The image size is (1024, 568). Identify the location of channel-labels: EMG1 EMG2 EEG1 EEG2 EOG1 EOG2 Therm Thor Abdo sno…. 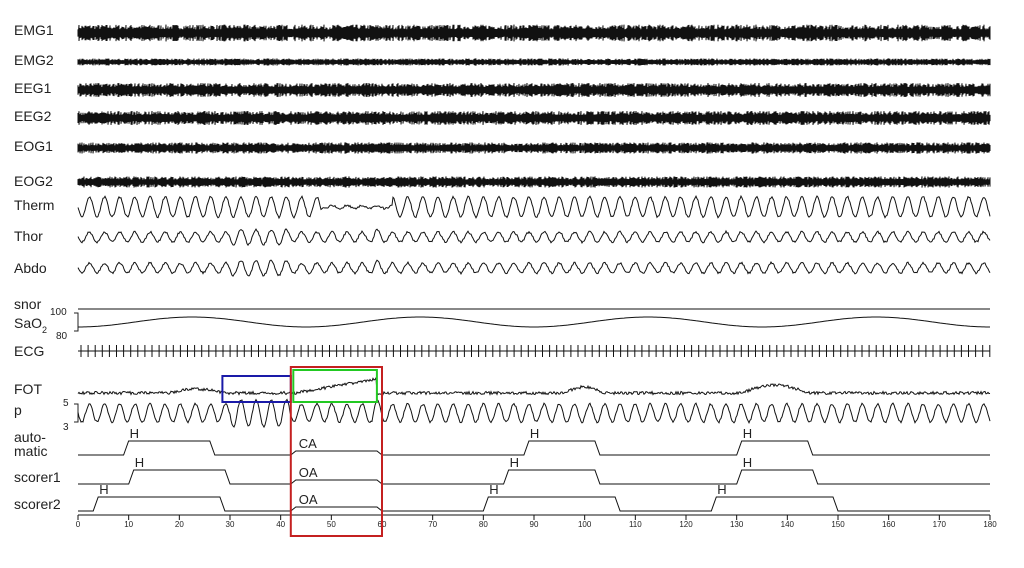
(46, 267).